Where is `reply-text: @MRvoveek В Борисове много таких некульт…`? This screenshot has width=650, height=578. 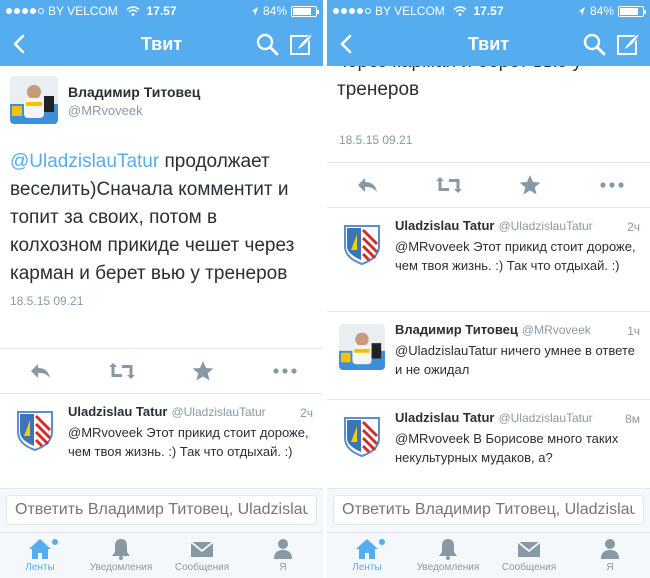 reply-text: @MRvoveek В Борисове много таких некульт… is located at coordinates (507, 448).